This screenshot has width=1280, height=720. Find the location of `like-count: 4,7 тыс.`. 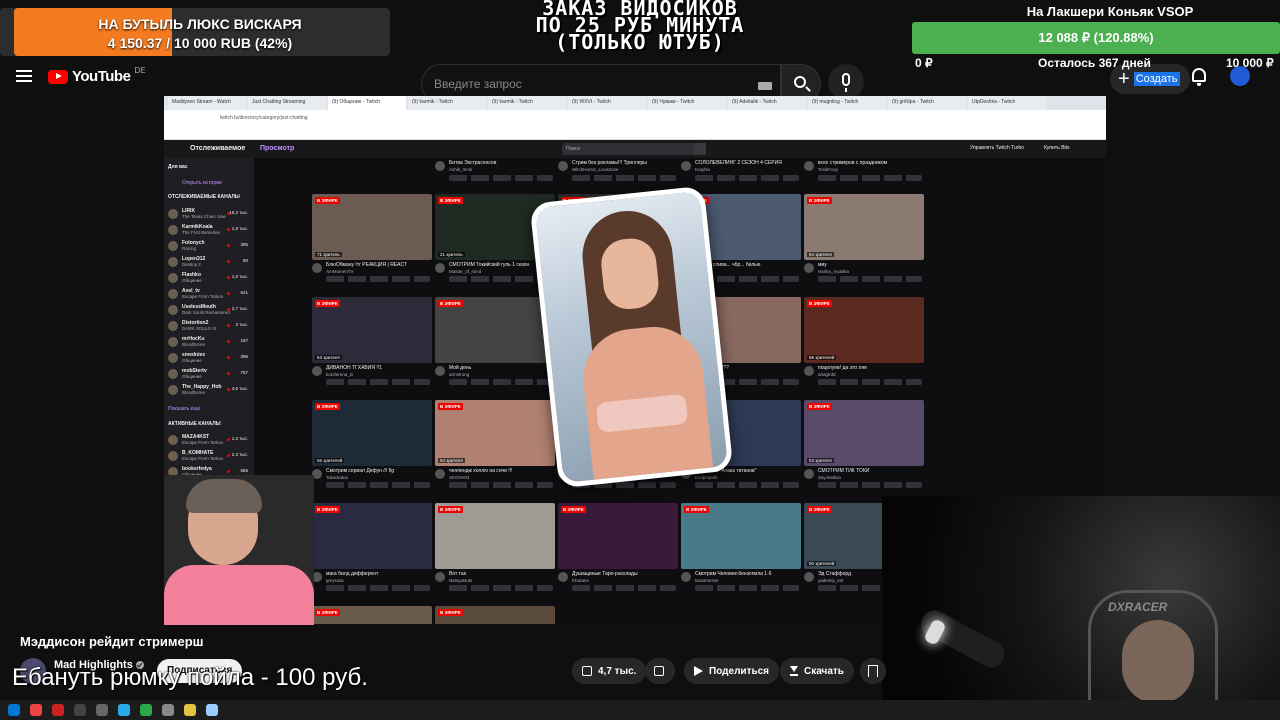

like-count: 4,7 тыс. is located at coordinates (617, 671).